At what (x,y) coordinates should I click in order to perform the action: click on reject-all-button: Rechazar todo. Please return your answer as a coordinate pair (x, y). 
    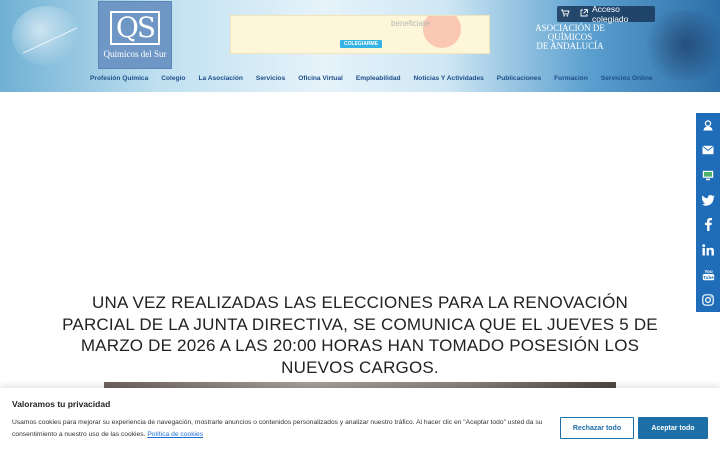
    Looking at the image, I should click on (597, 428).